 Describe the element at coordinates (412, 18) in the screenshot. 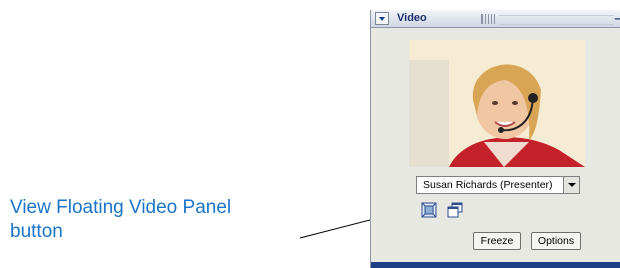

I see `panel-title: Video` at that location.